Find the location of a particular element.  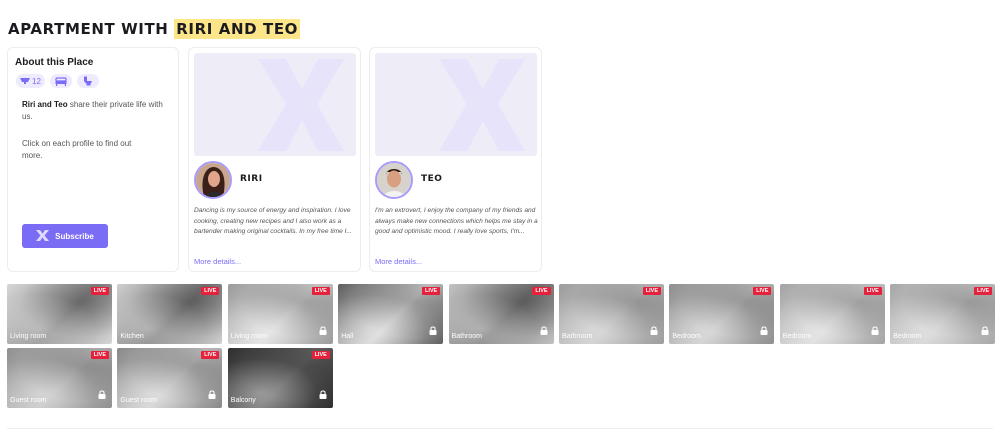

camera-icon is located at coordinates (25, 81).